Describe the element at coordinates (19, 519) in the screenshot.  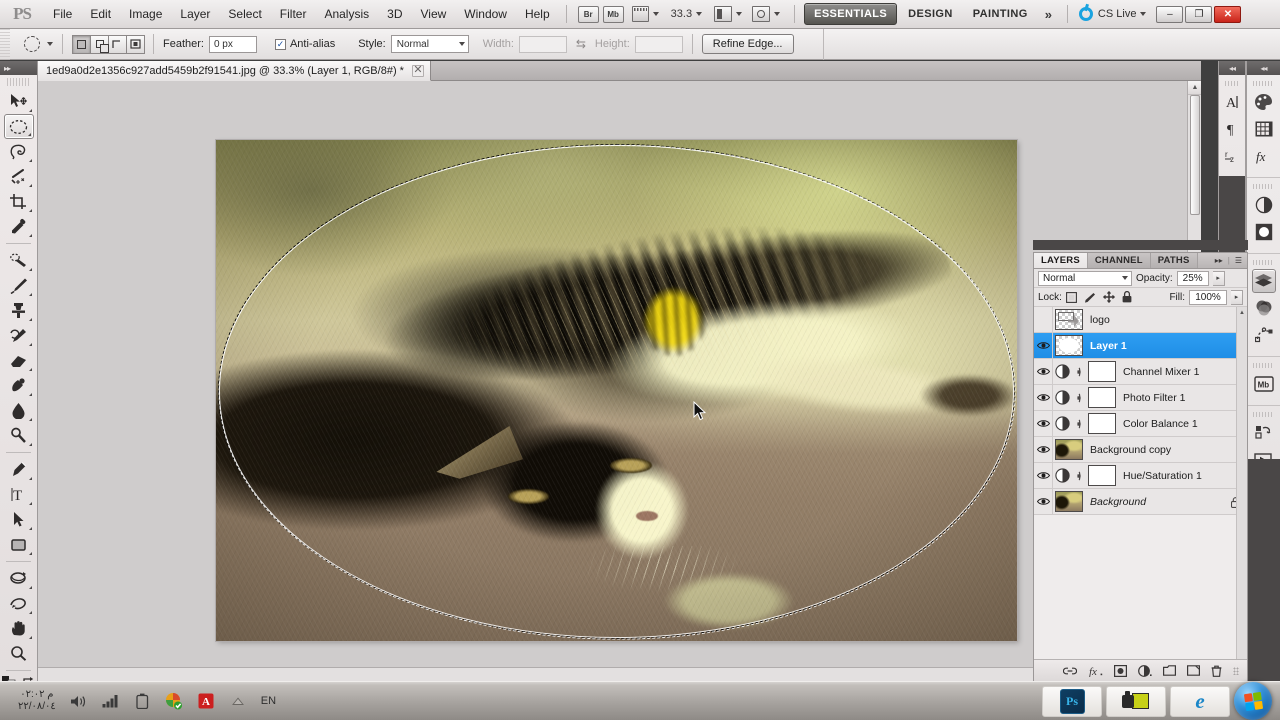
I see `path-selection-tool` at that location.